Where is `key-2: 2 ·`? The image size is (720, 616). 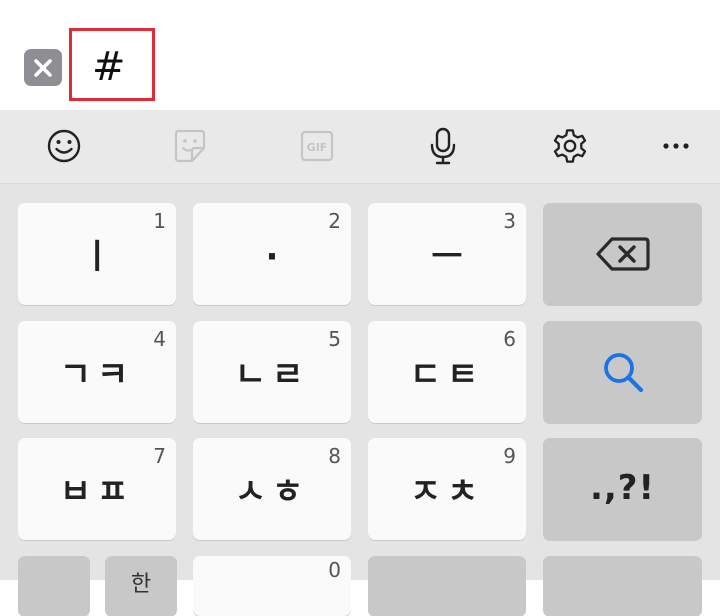
key-2: 2 · is located at coordinates (272, 254).